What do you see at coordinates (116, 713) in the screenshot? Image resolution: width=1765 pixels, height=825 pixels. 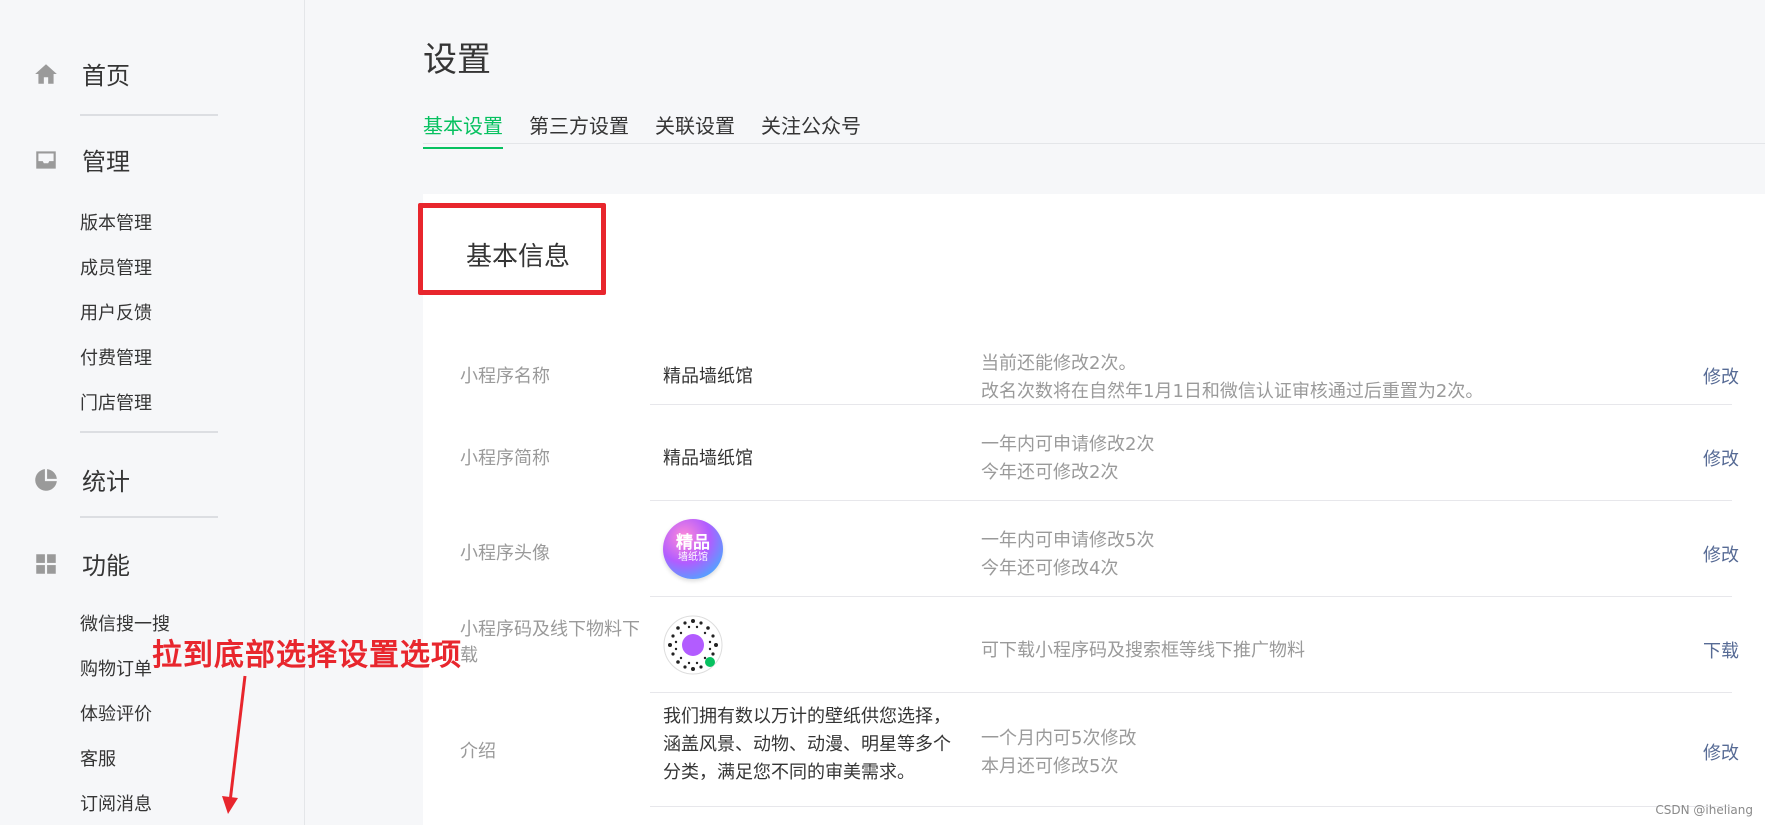 I see `sidebar-item-reviews: 体验评价` at bounding box center [116, 713].